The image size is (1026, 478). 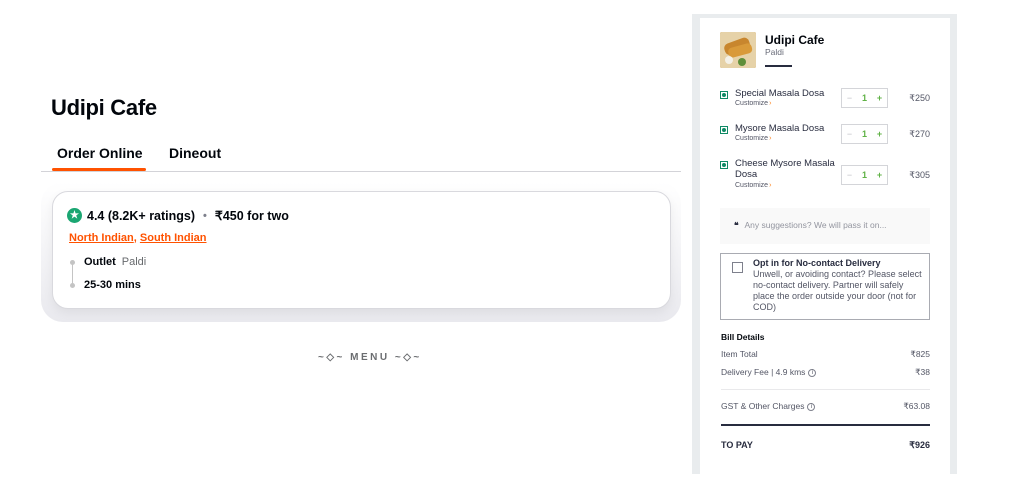 I want to click on delivery-fee-row: Delivery Fee | 4.9 kms i ₹38, so click(x=825, y=372).